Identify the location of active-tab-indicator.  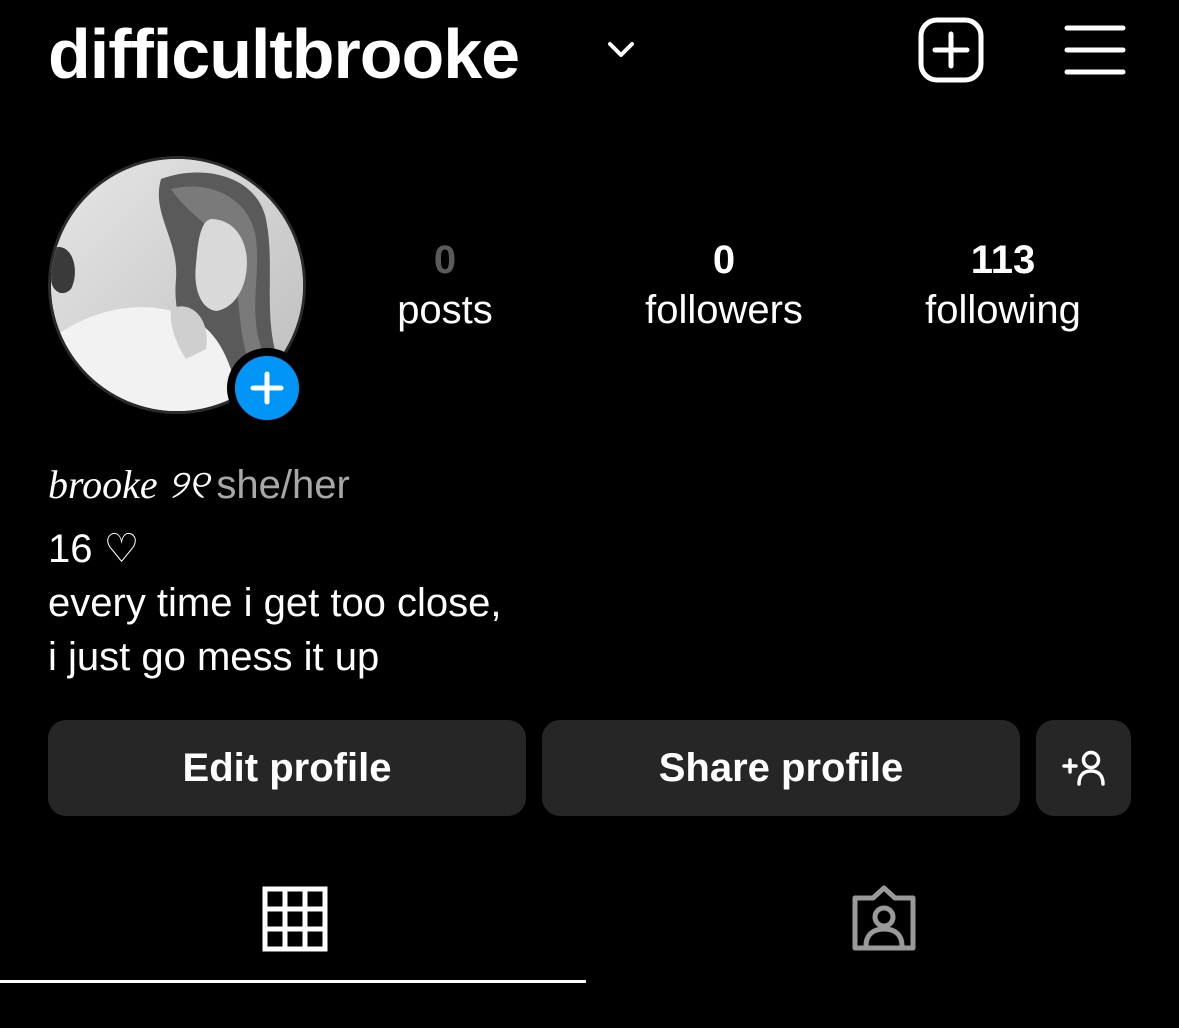
(293, 981).